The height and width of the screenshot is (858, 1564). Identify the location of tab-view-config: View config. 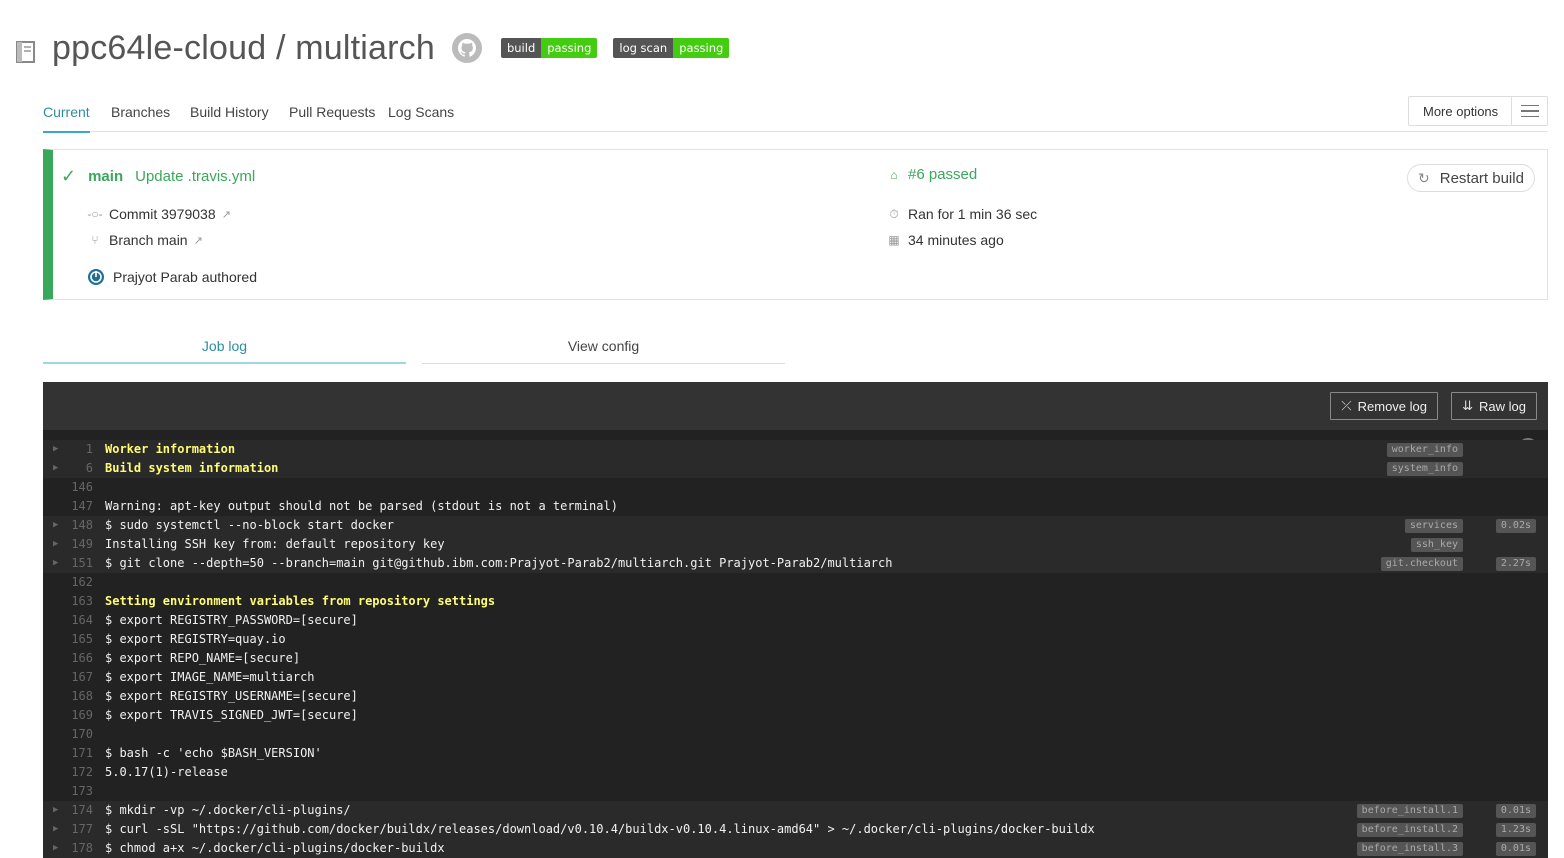
(603, 347).